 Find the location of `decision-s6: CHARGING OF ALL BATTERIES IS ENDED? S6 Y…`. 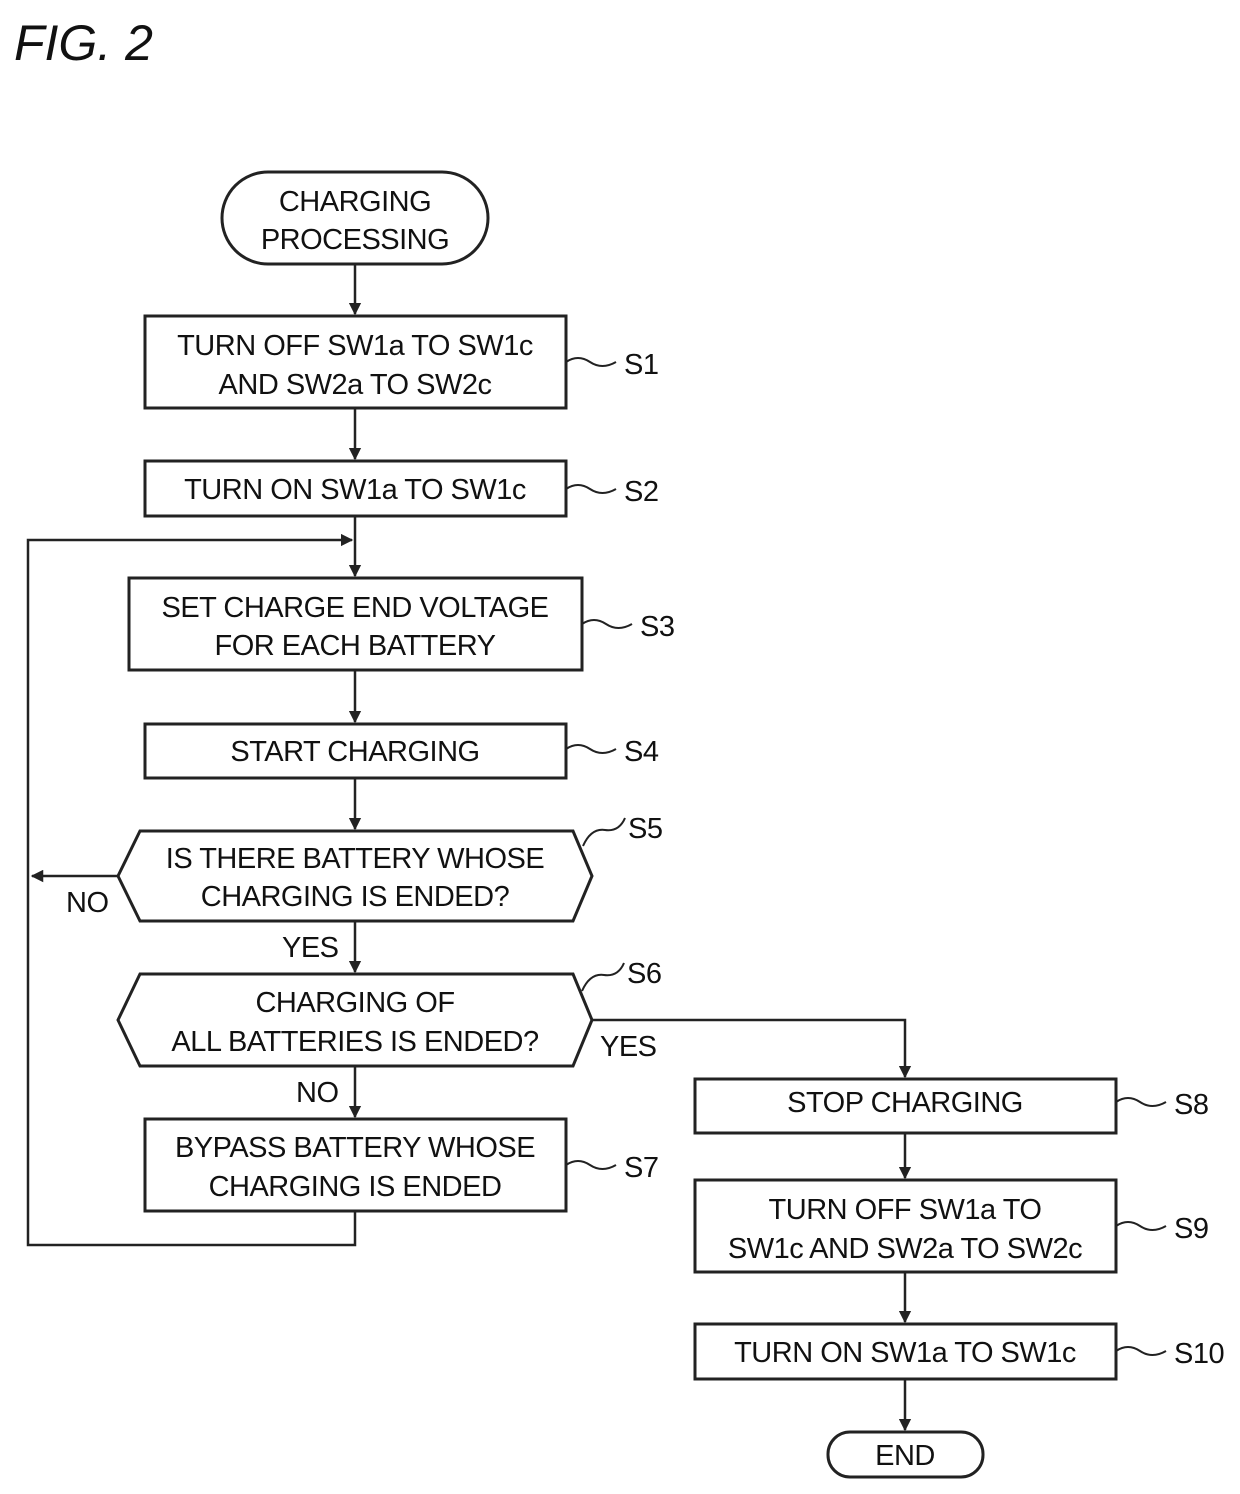

decision-s6: CHARGING OF ALL BATTERIES IS ENDED? S6 Y… is located at coordinates (389, 1033).